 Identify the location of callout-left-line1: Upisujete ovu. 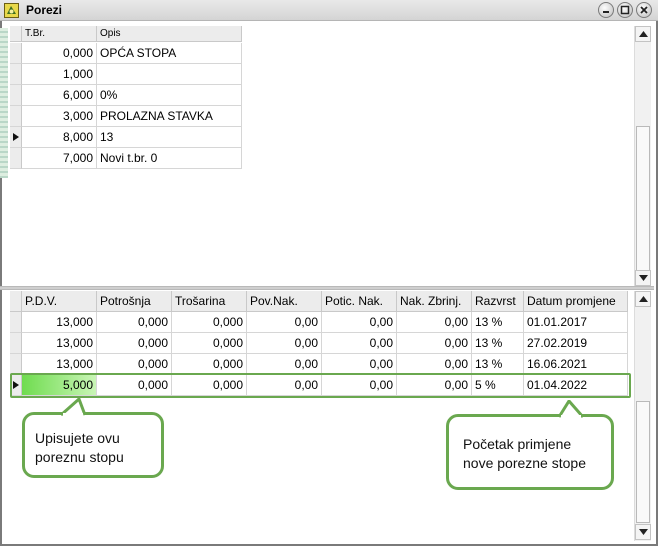
(77, 438).